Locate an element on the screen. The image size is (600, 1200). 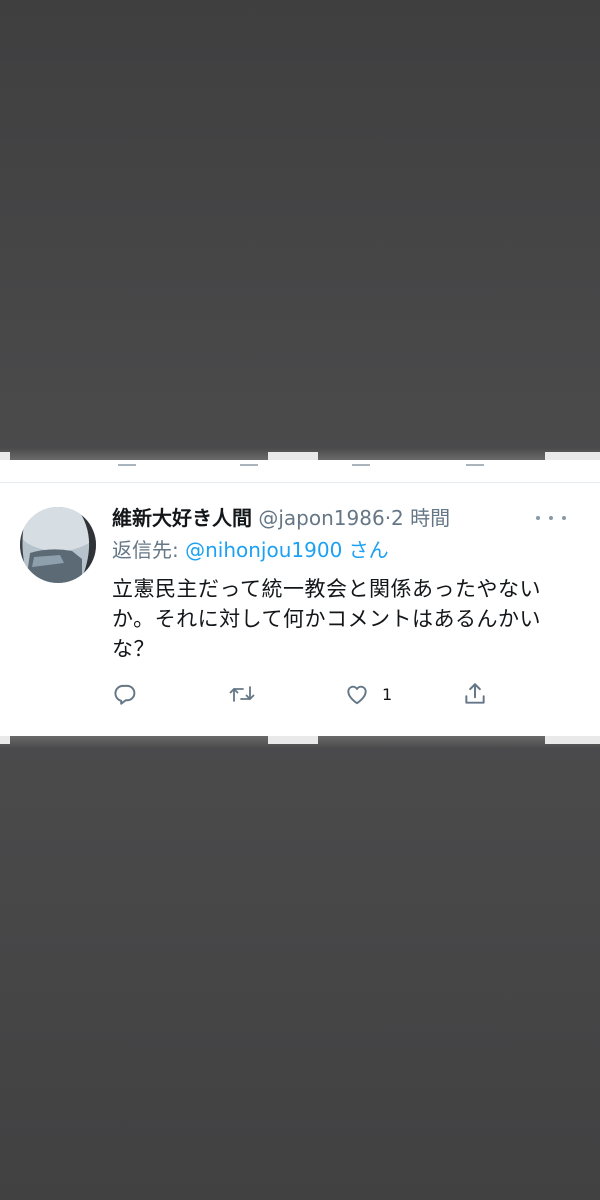
user-handle: @japon1986 is located at coordinates (321, 518).